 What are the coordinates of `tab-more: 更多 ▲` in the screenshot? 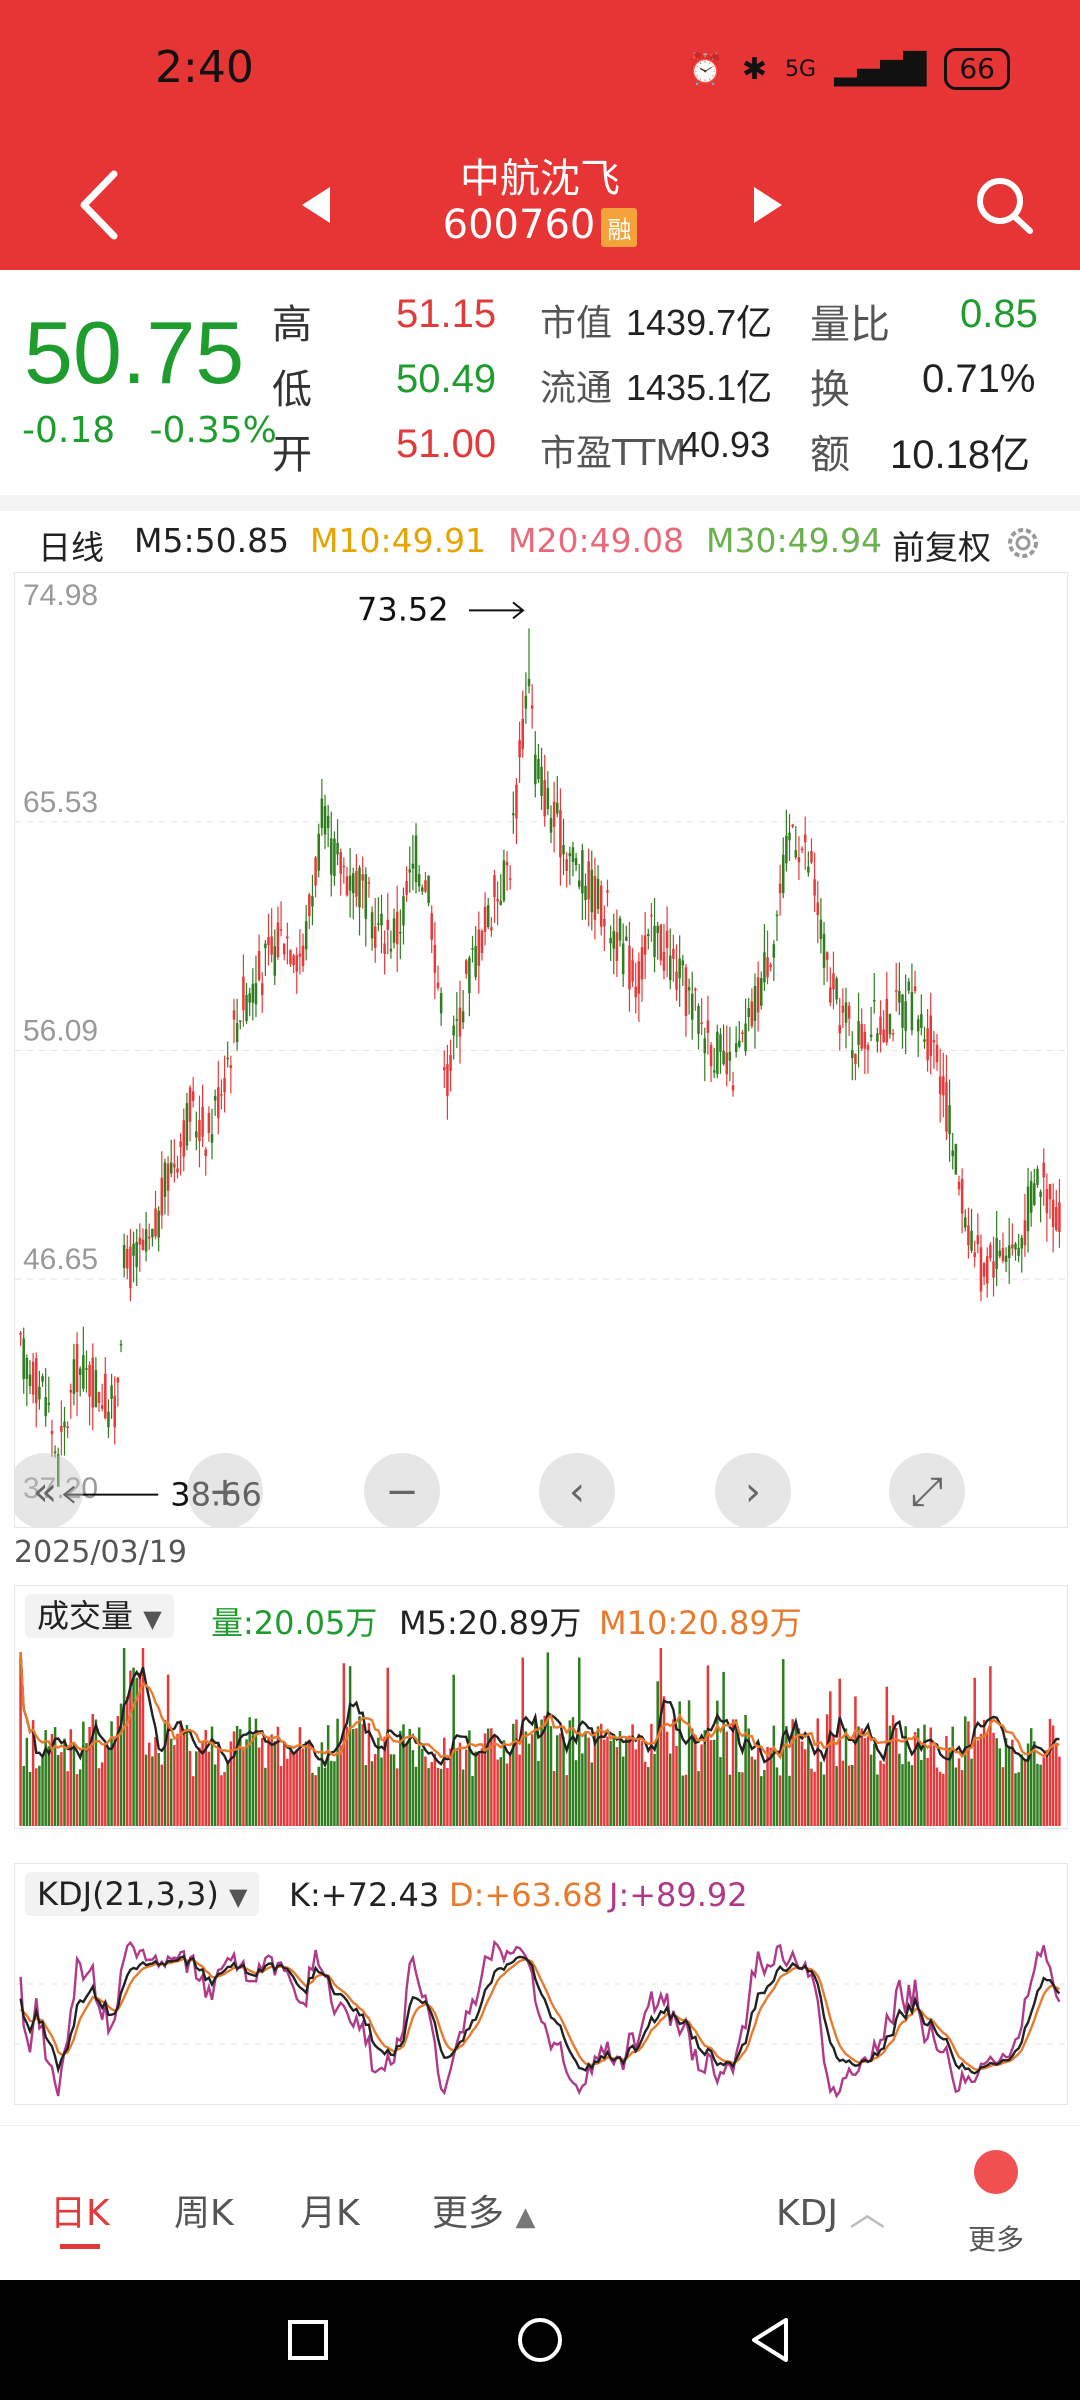 It's located at (483, 2210).